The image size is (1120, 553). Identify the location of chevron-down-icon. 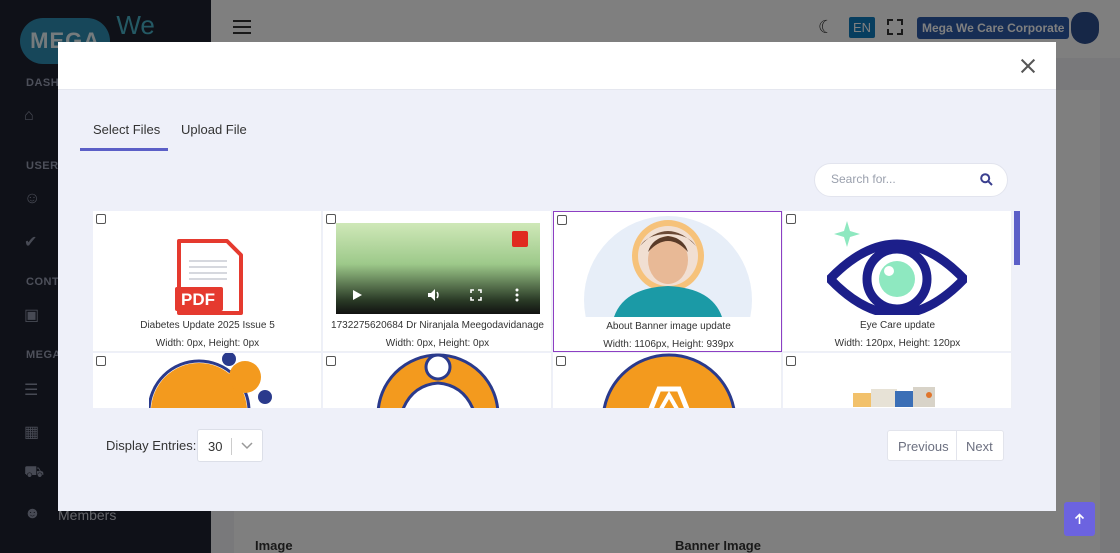
(247, 446).